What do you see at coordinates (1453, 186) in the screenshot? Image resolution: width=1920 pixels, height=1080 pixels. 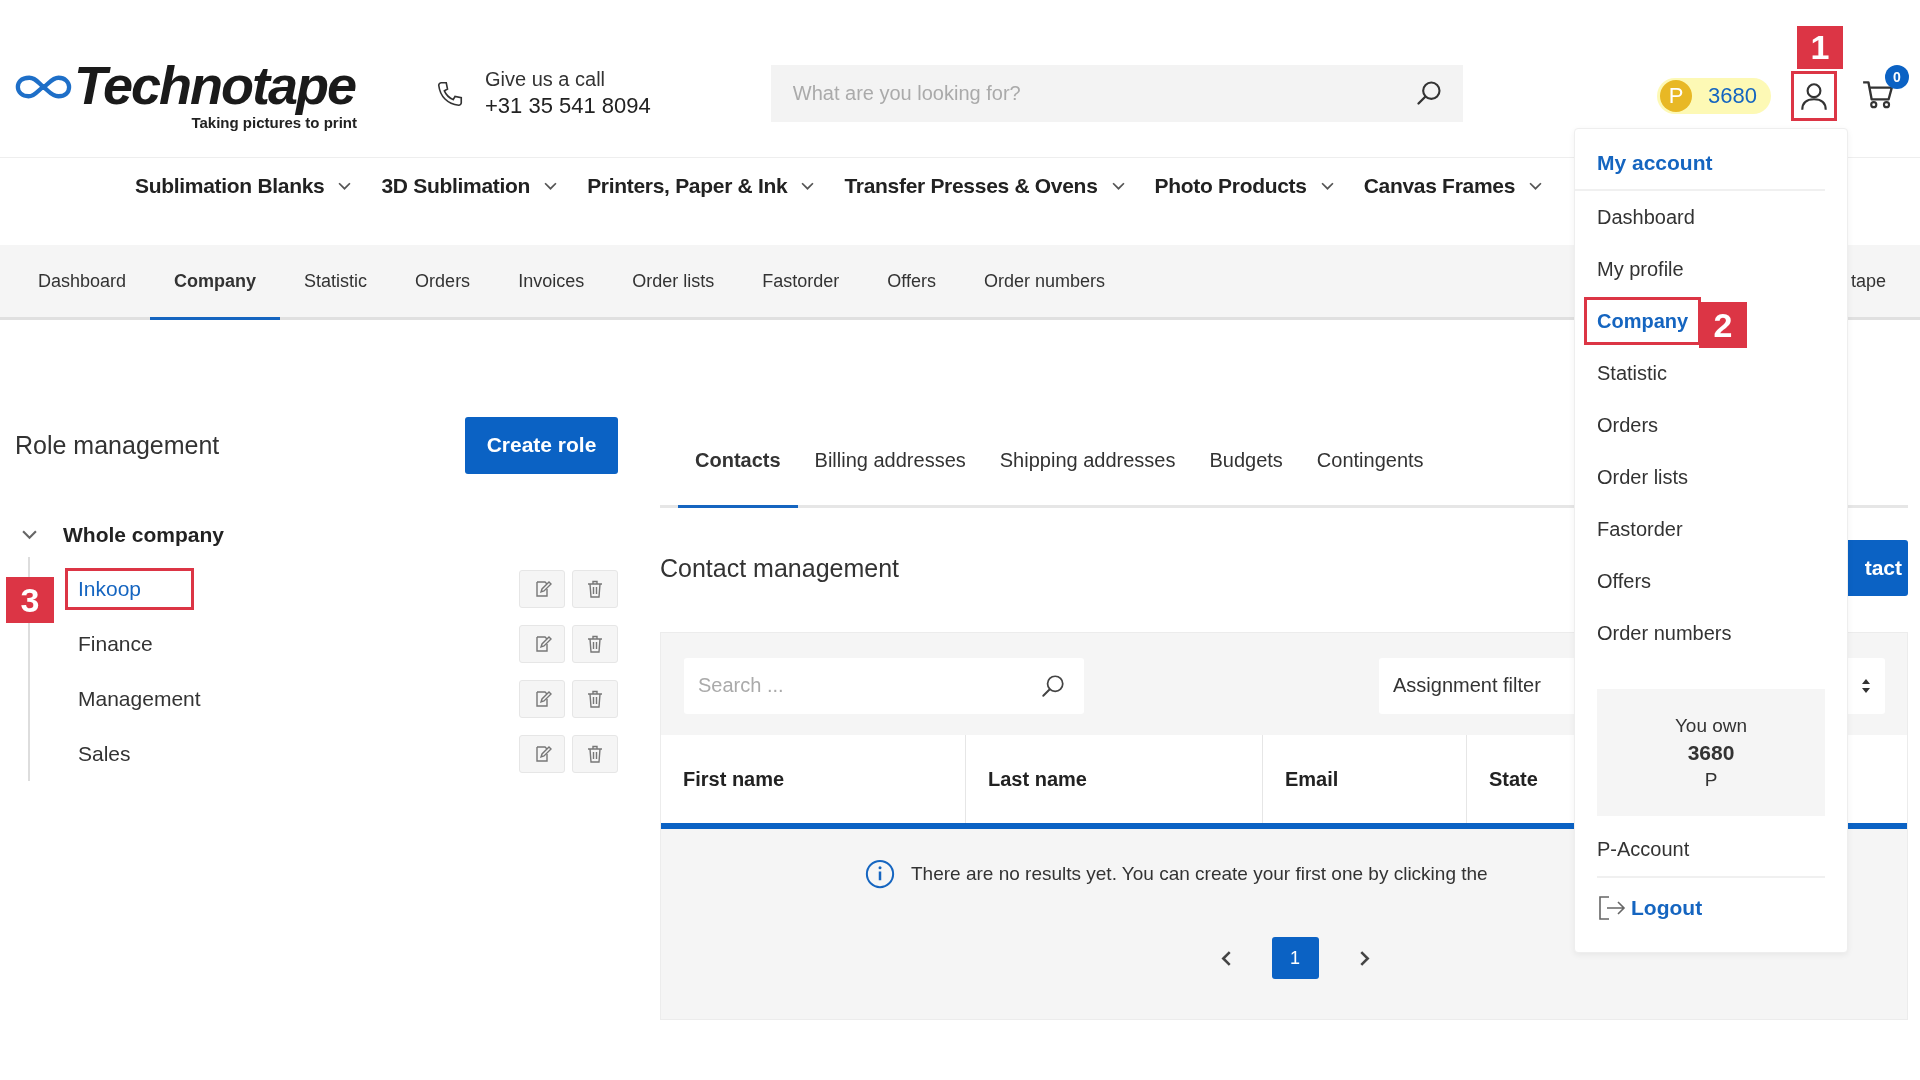 I see `nav-menu-item: Canvas Frames` at bounding box center [1453, 186].